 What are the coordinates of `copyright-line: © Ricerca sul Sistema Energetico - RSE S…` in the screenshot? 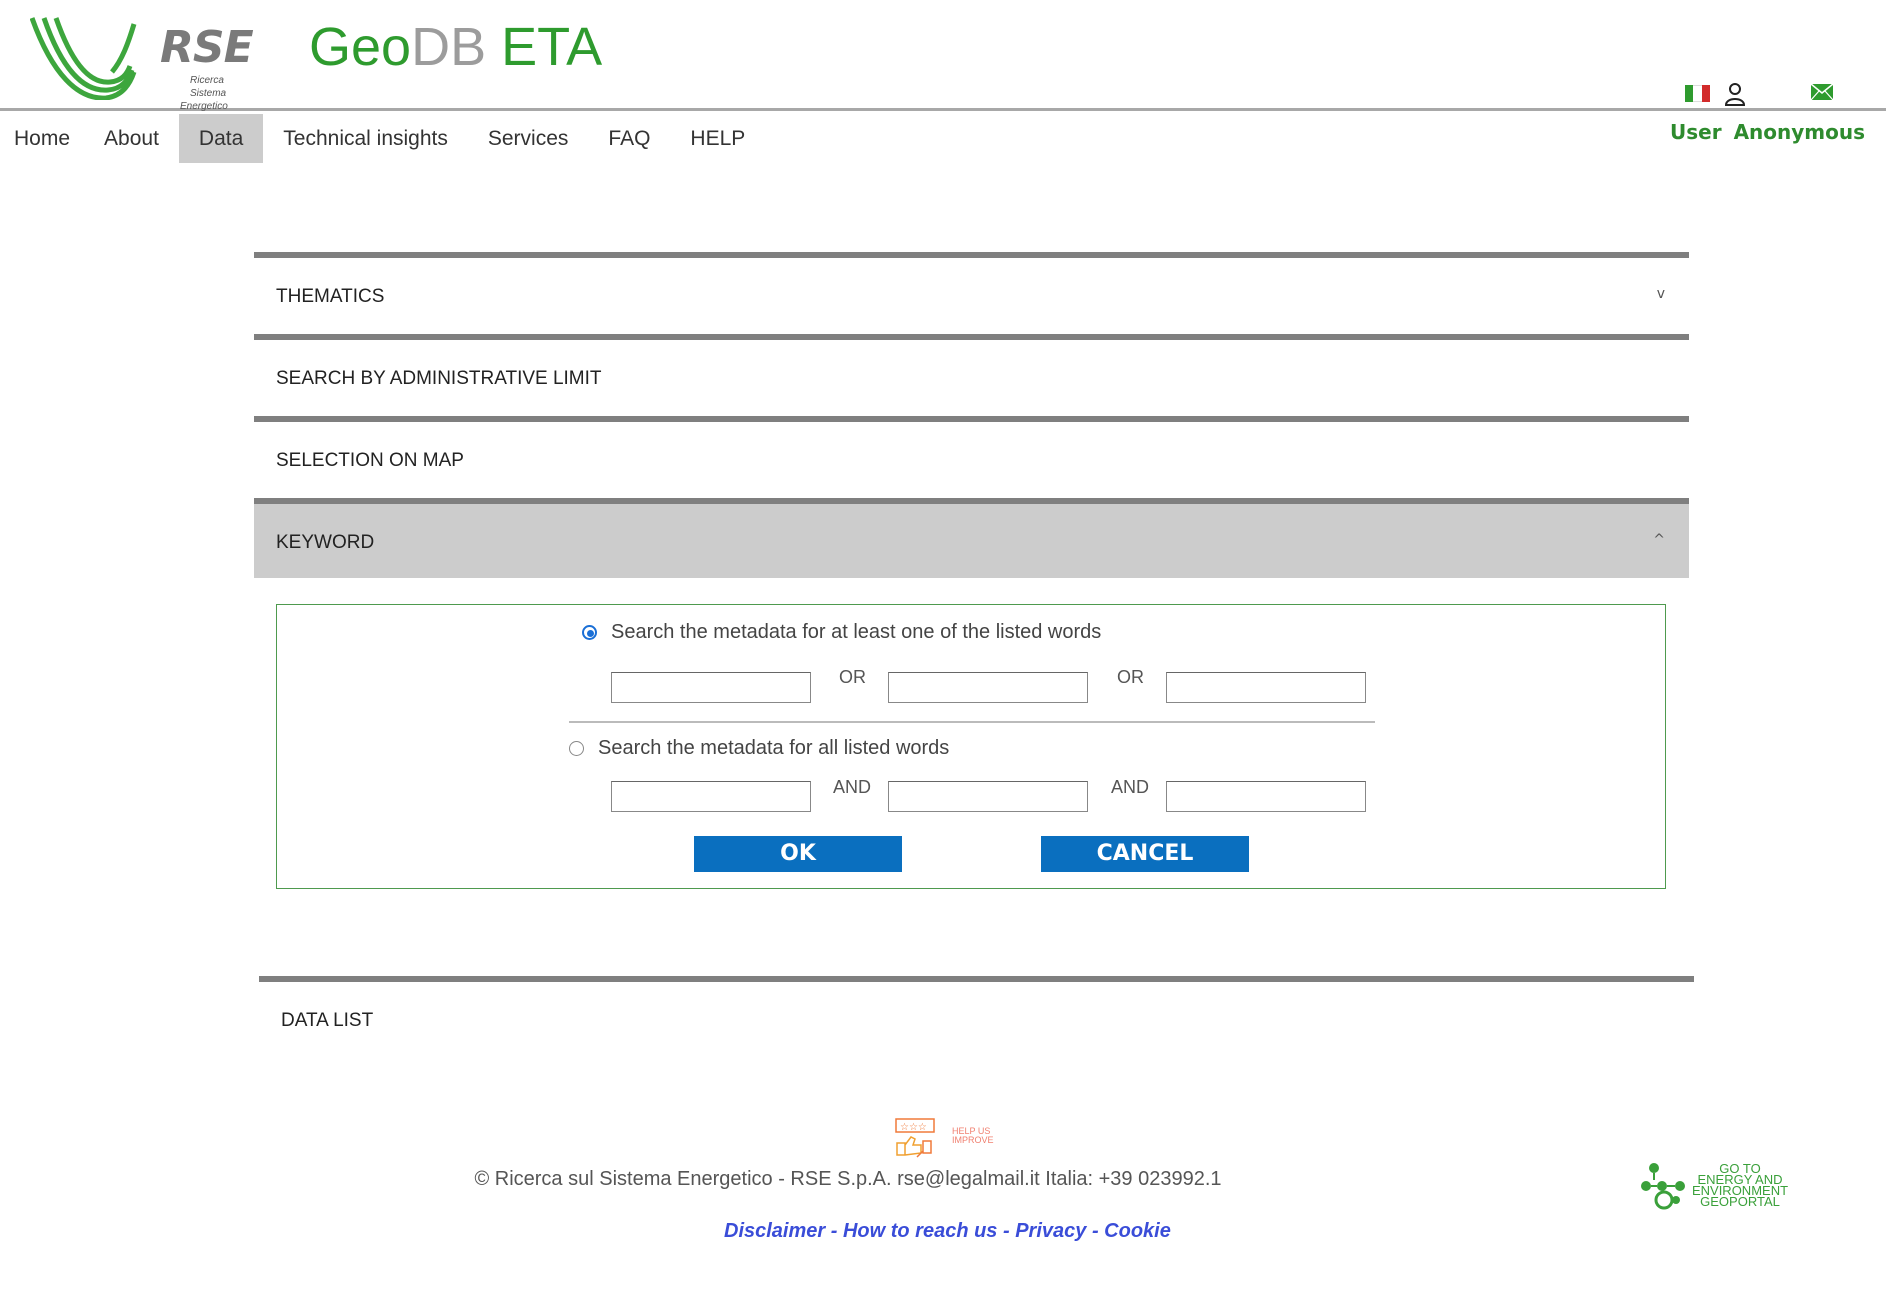 It's located at (848, 1179).